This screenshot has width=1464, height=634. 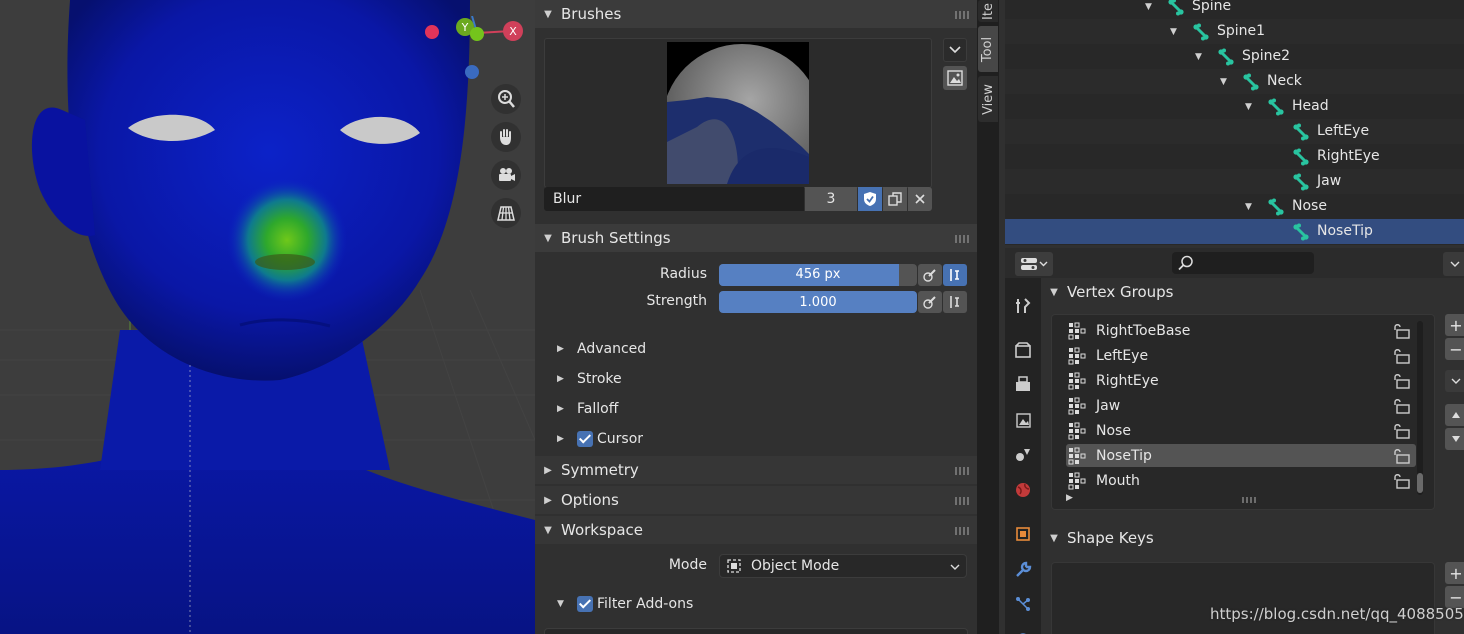 What do you see at coordinates (1034, 264) in the screenshot?
I see `editor-type-icon` at bounding box center [1034, 264].